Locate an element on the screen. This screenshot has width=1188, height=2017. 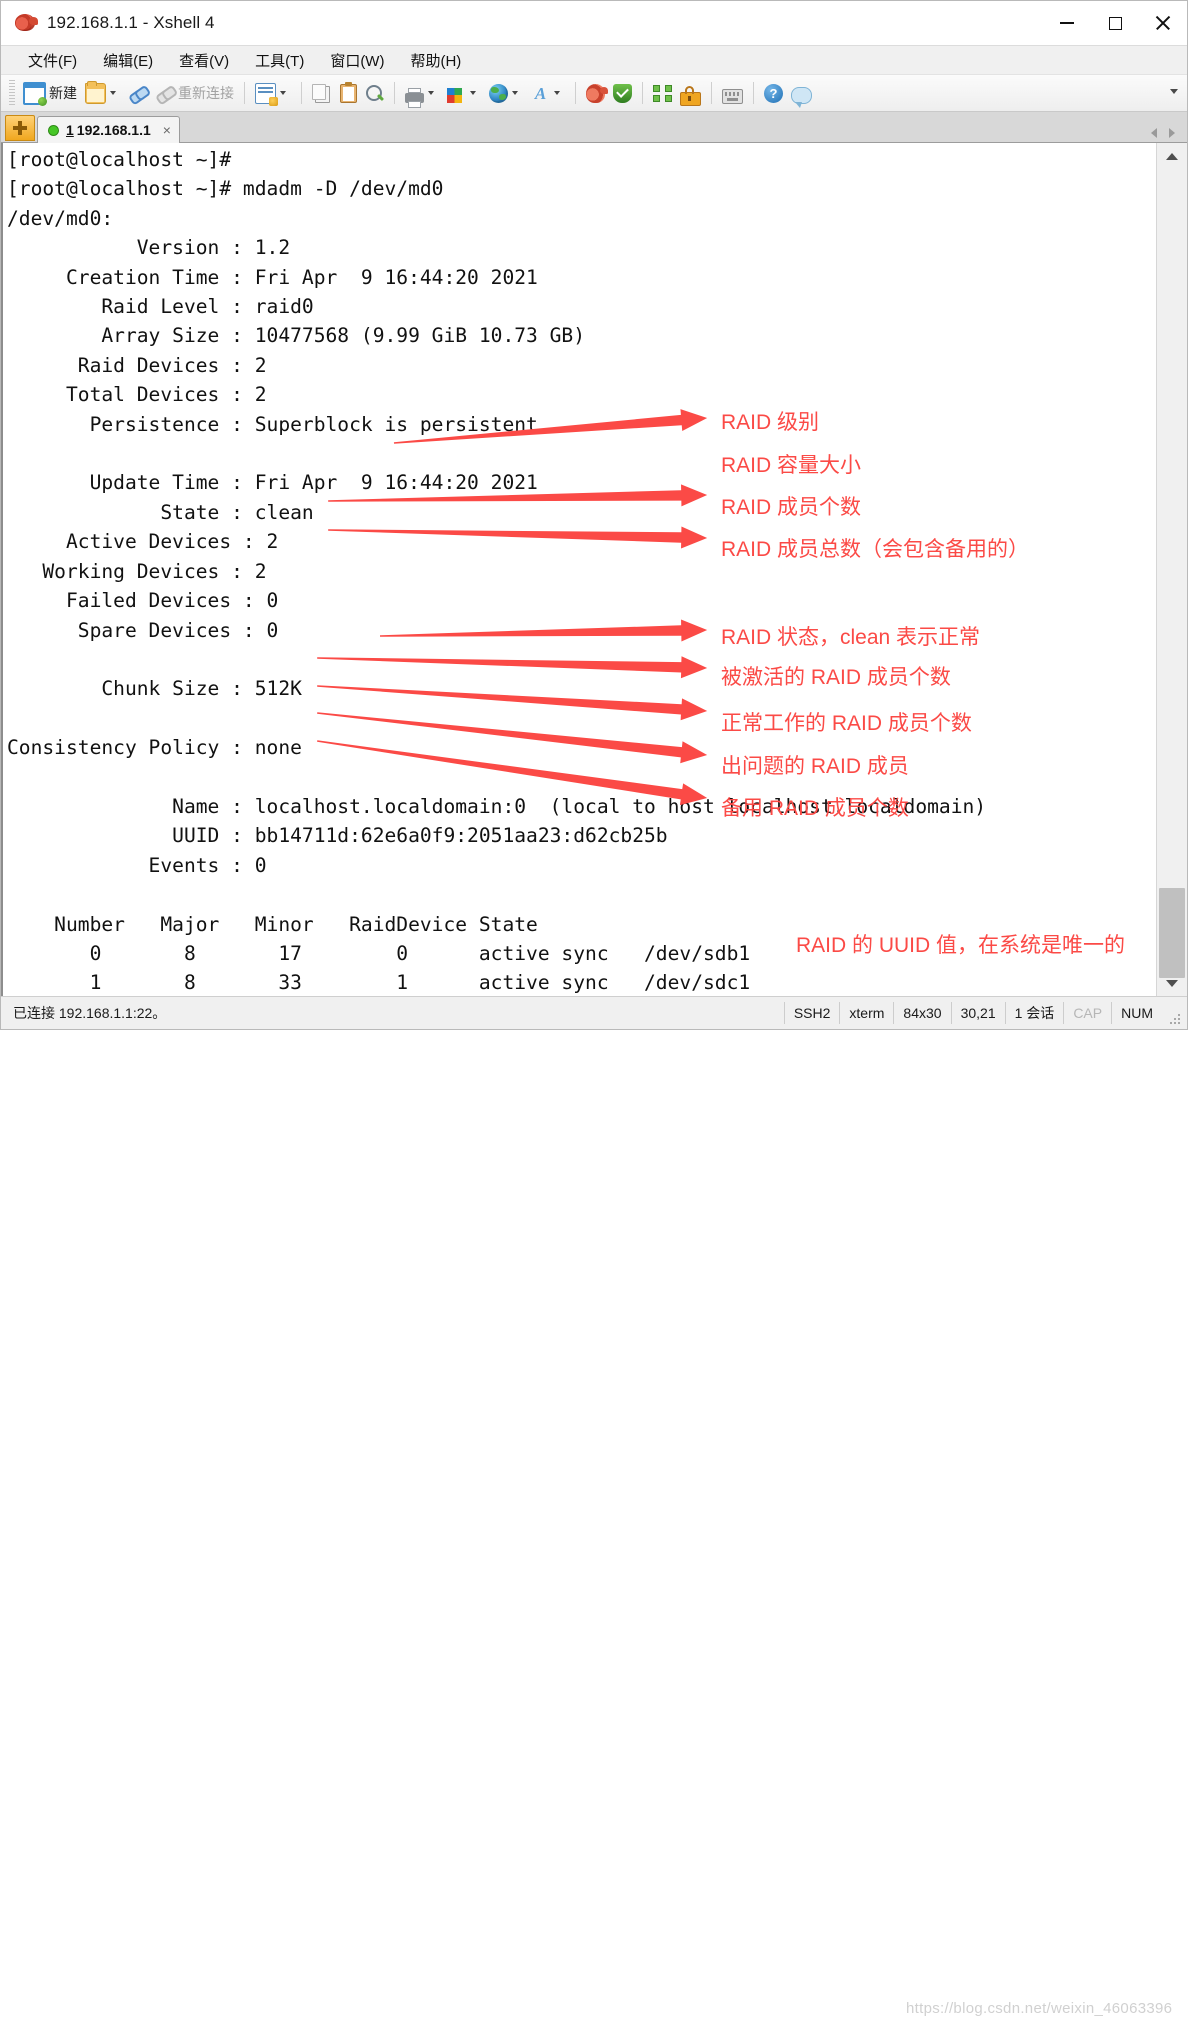
window-title: 192.168.1.1 - Xshell 4 is located at coordinates (131, 22).